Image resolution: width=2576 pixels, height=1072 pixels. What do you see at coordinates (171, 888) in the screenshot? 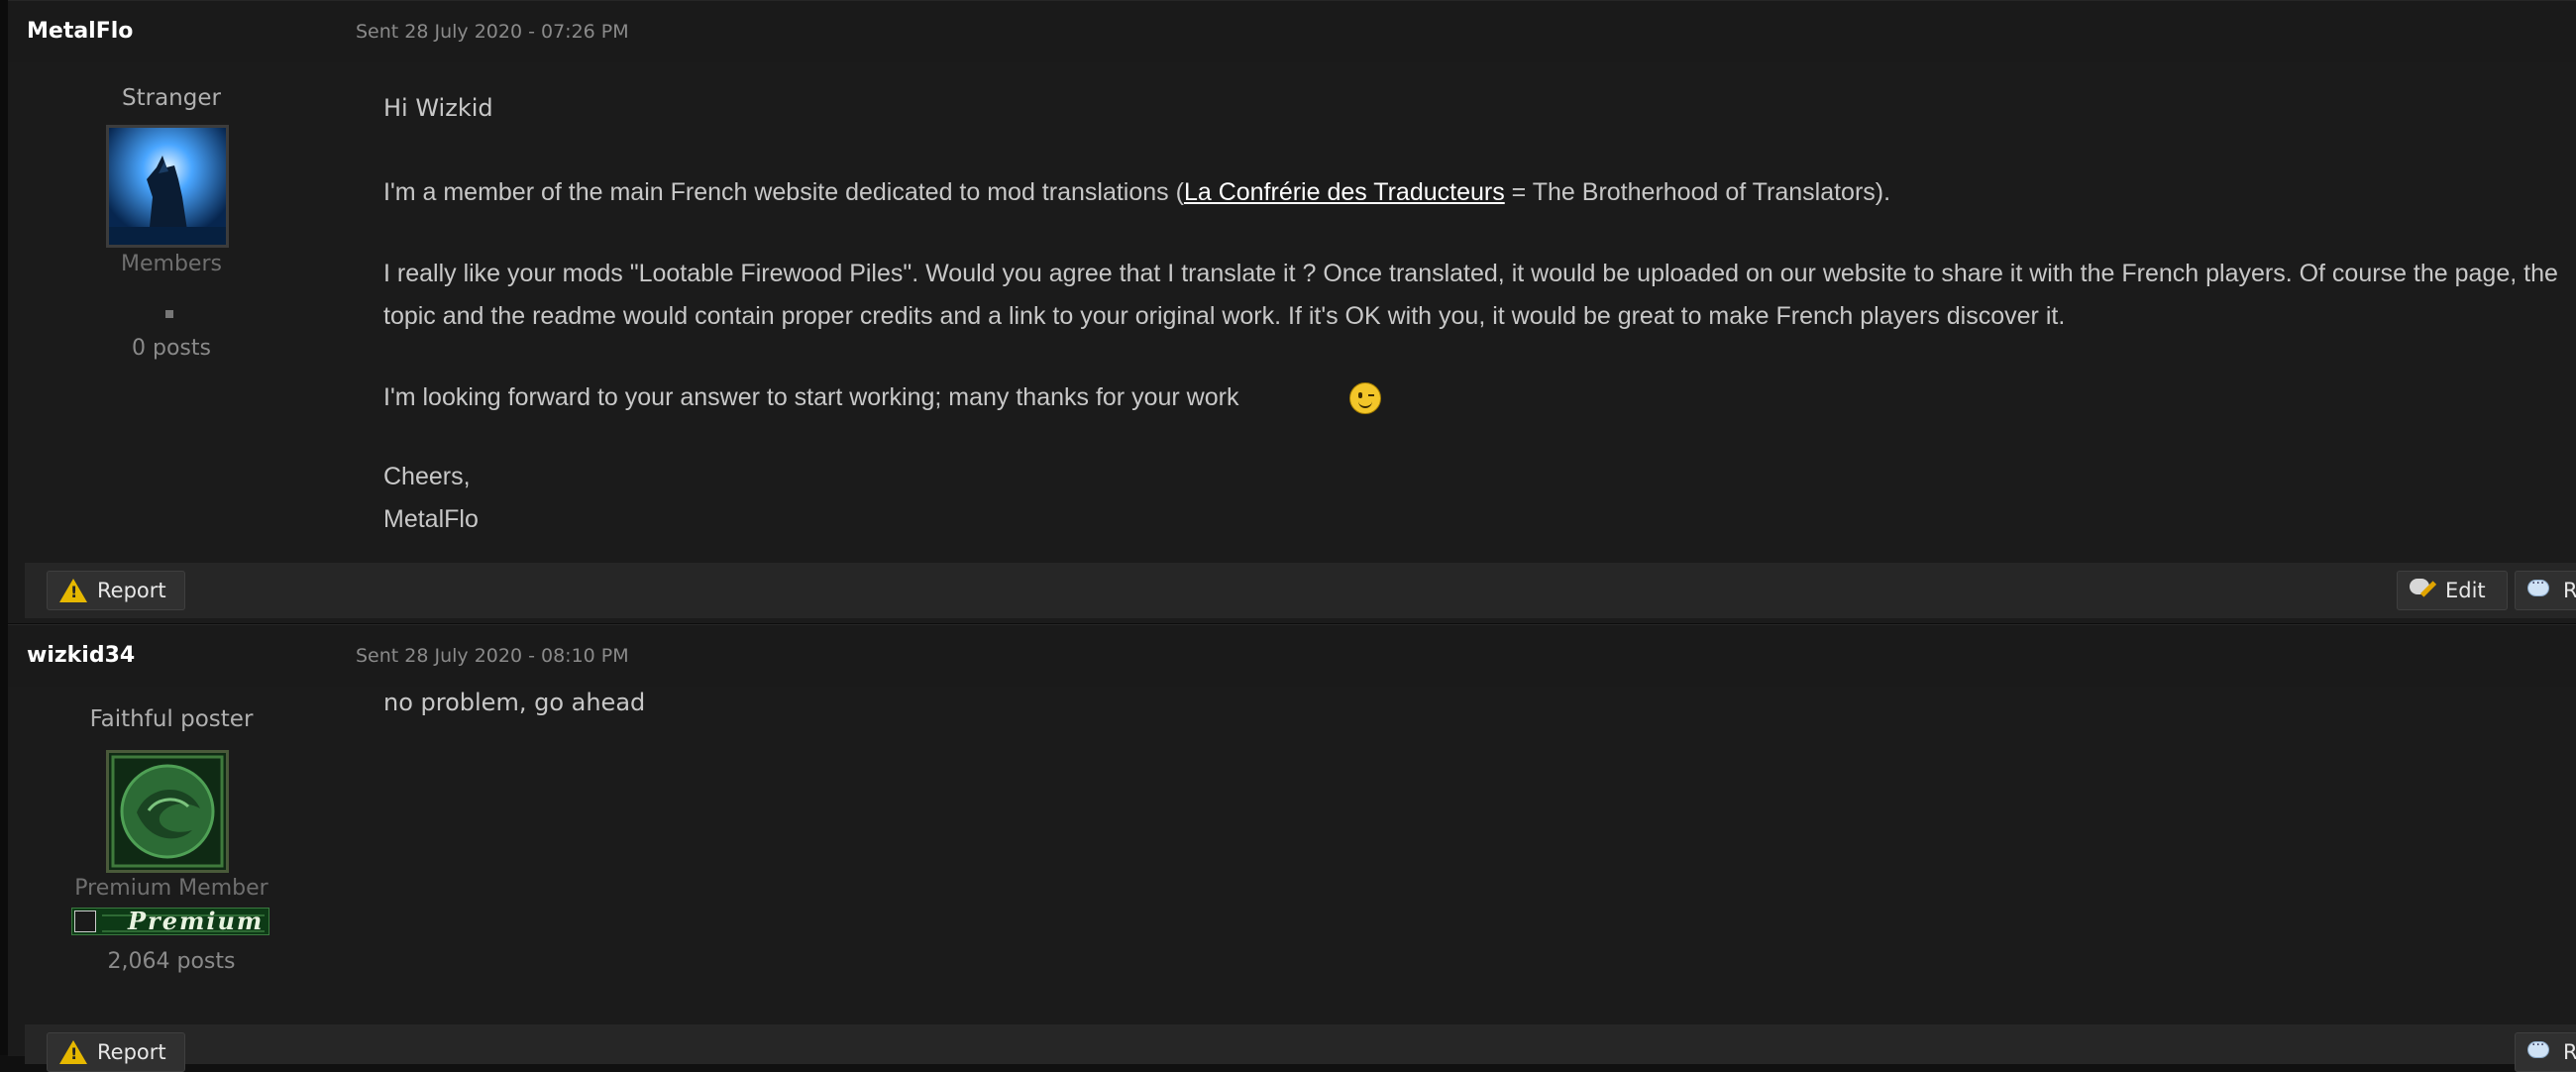
I see `member-group: Premium Member` at bounding box center [171, 888].